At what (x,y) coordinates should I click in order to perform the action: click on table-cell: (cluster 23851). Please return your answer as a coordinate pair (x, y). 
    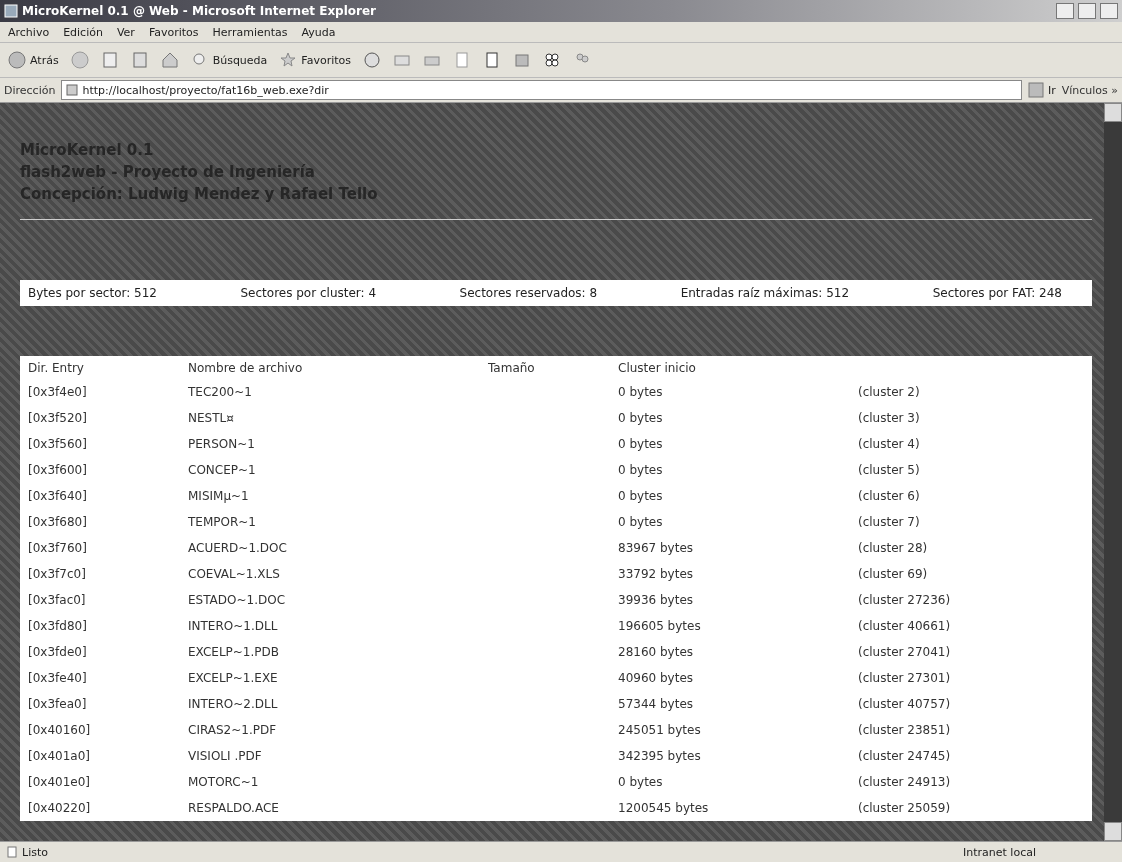
    Looking at the image, I should click on (971, 730).